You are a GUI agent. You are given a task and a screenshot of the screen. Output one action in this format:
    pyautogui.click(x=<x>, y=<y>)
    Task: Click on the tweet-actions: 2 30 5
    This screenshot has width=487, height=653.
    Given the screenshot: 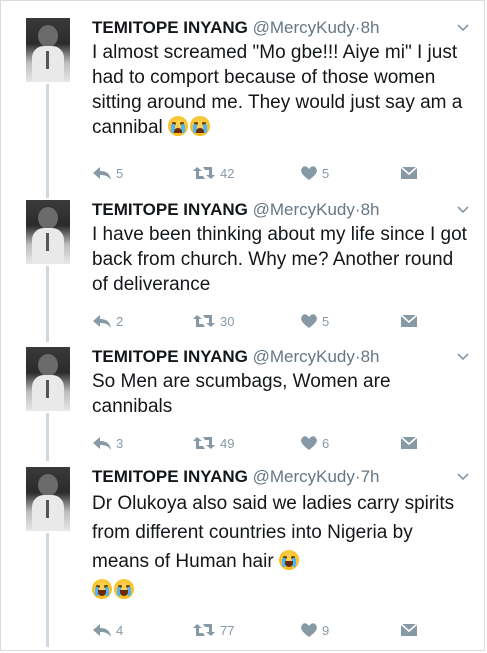 What is the action you would take?
    pyautogui.click(x=262, y=321)
    